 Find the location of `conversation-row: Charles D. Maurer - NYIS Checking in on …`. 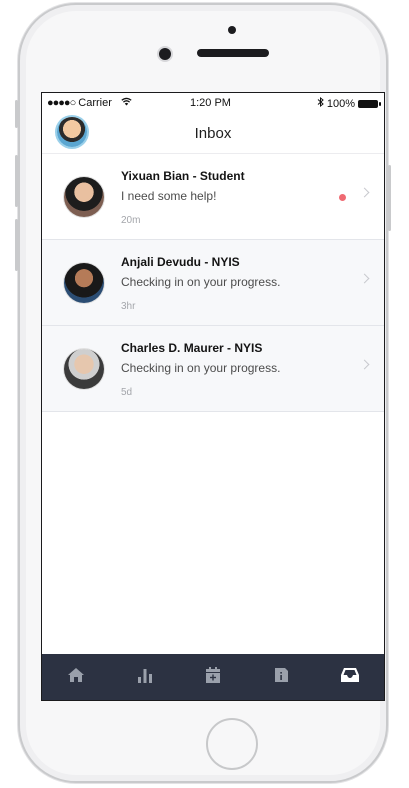

conversation-row: Charles D. Maurer - NYIS Checking in on … is located at coordinates (213, 369).